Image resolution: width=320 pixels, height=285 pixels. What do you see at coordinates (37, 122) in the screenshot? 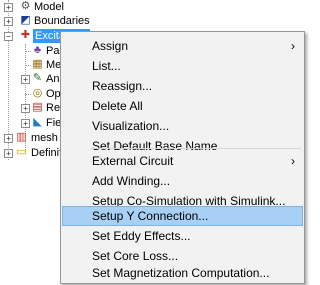
I see `field-overlays-icon: ◣` at bounding box center [37, 122].